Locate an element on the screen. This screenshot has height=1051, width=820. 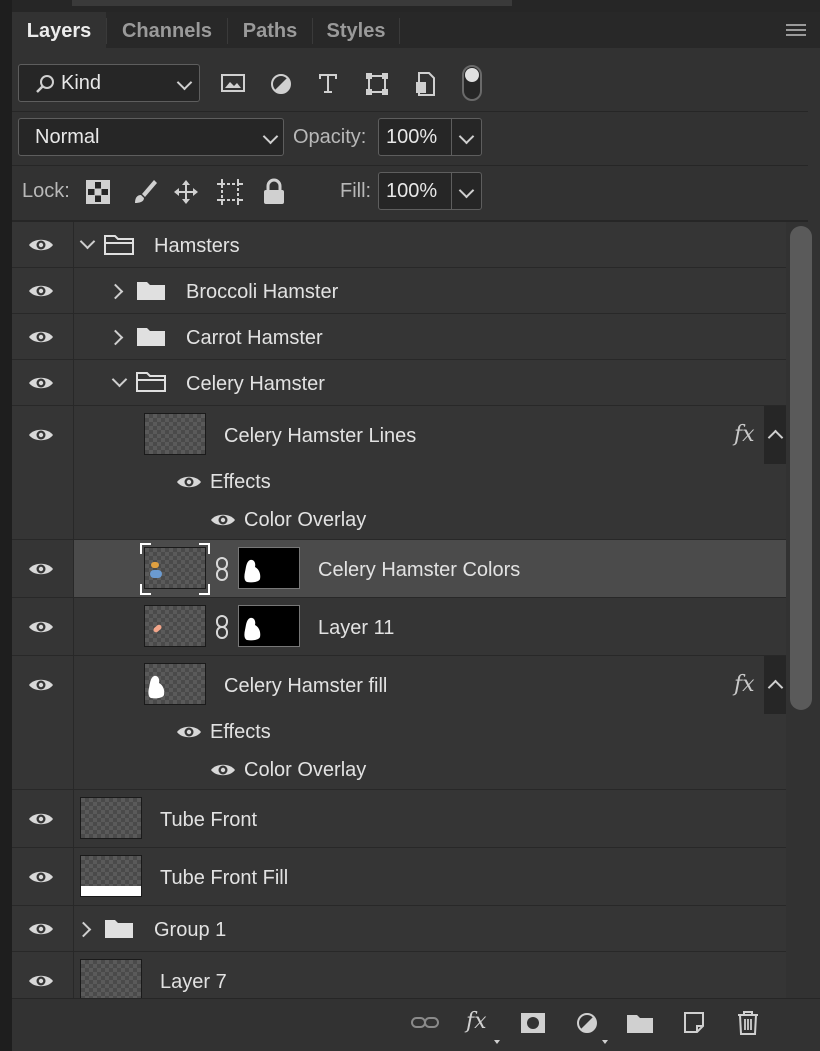
layer-name: Group 1 is located at coordinates (190, 930).